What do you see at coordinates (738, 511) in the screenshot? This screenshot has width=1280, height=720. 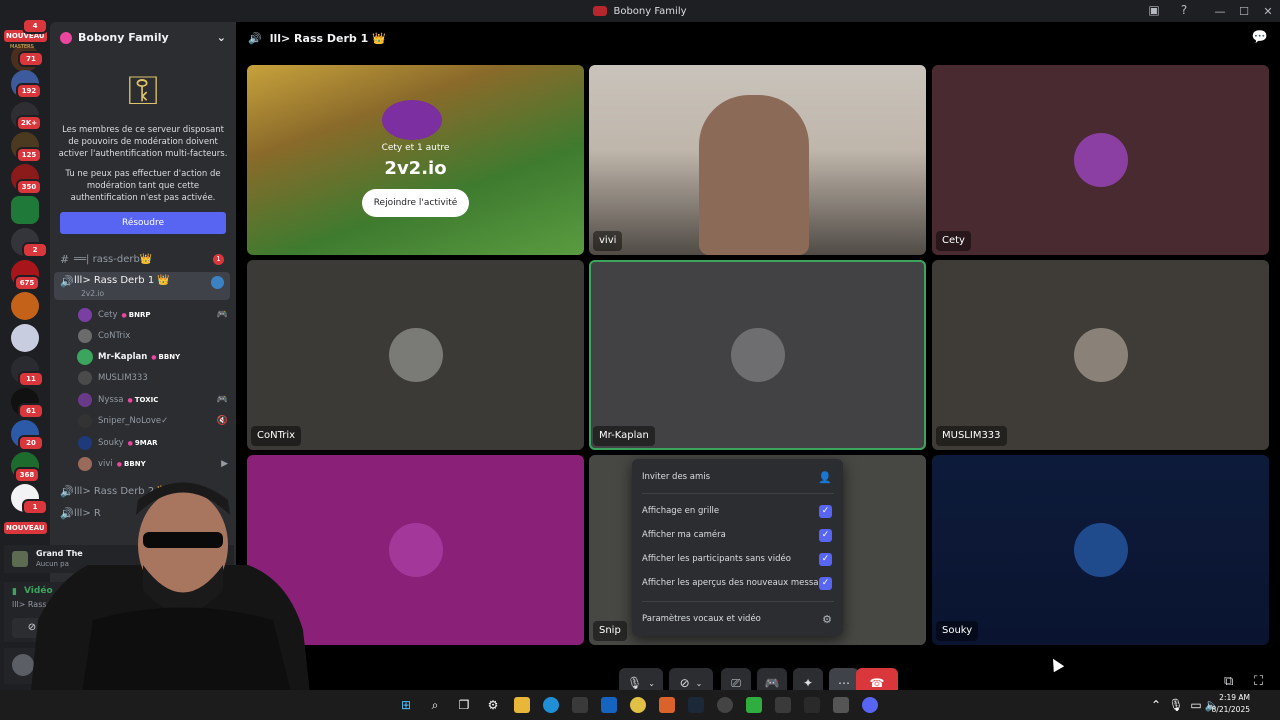 I see `grid-view-toggle: Affichage en grille ✓` at bounding box center [738, 511].